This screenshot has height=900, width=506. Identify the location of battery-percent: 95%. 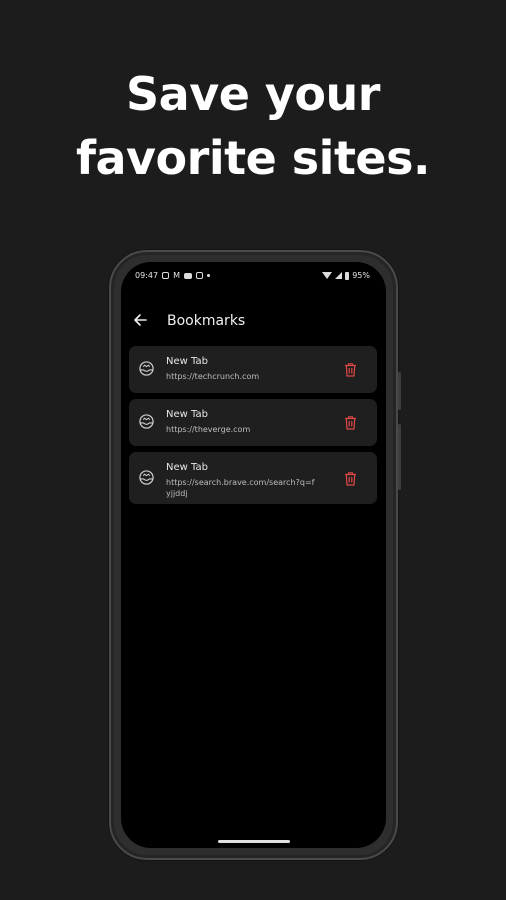
(361, 275).